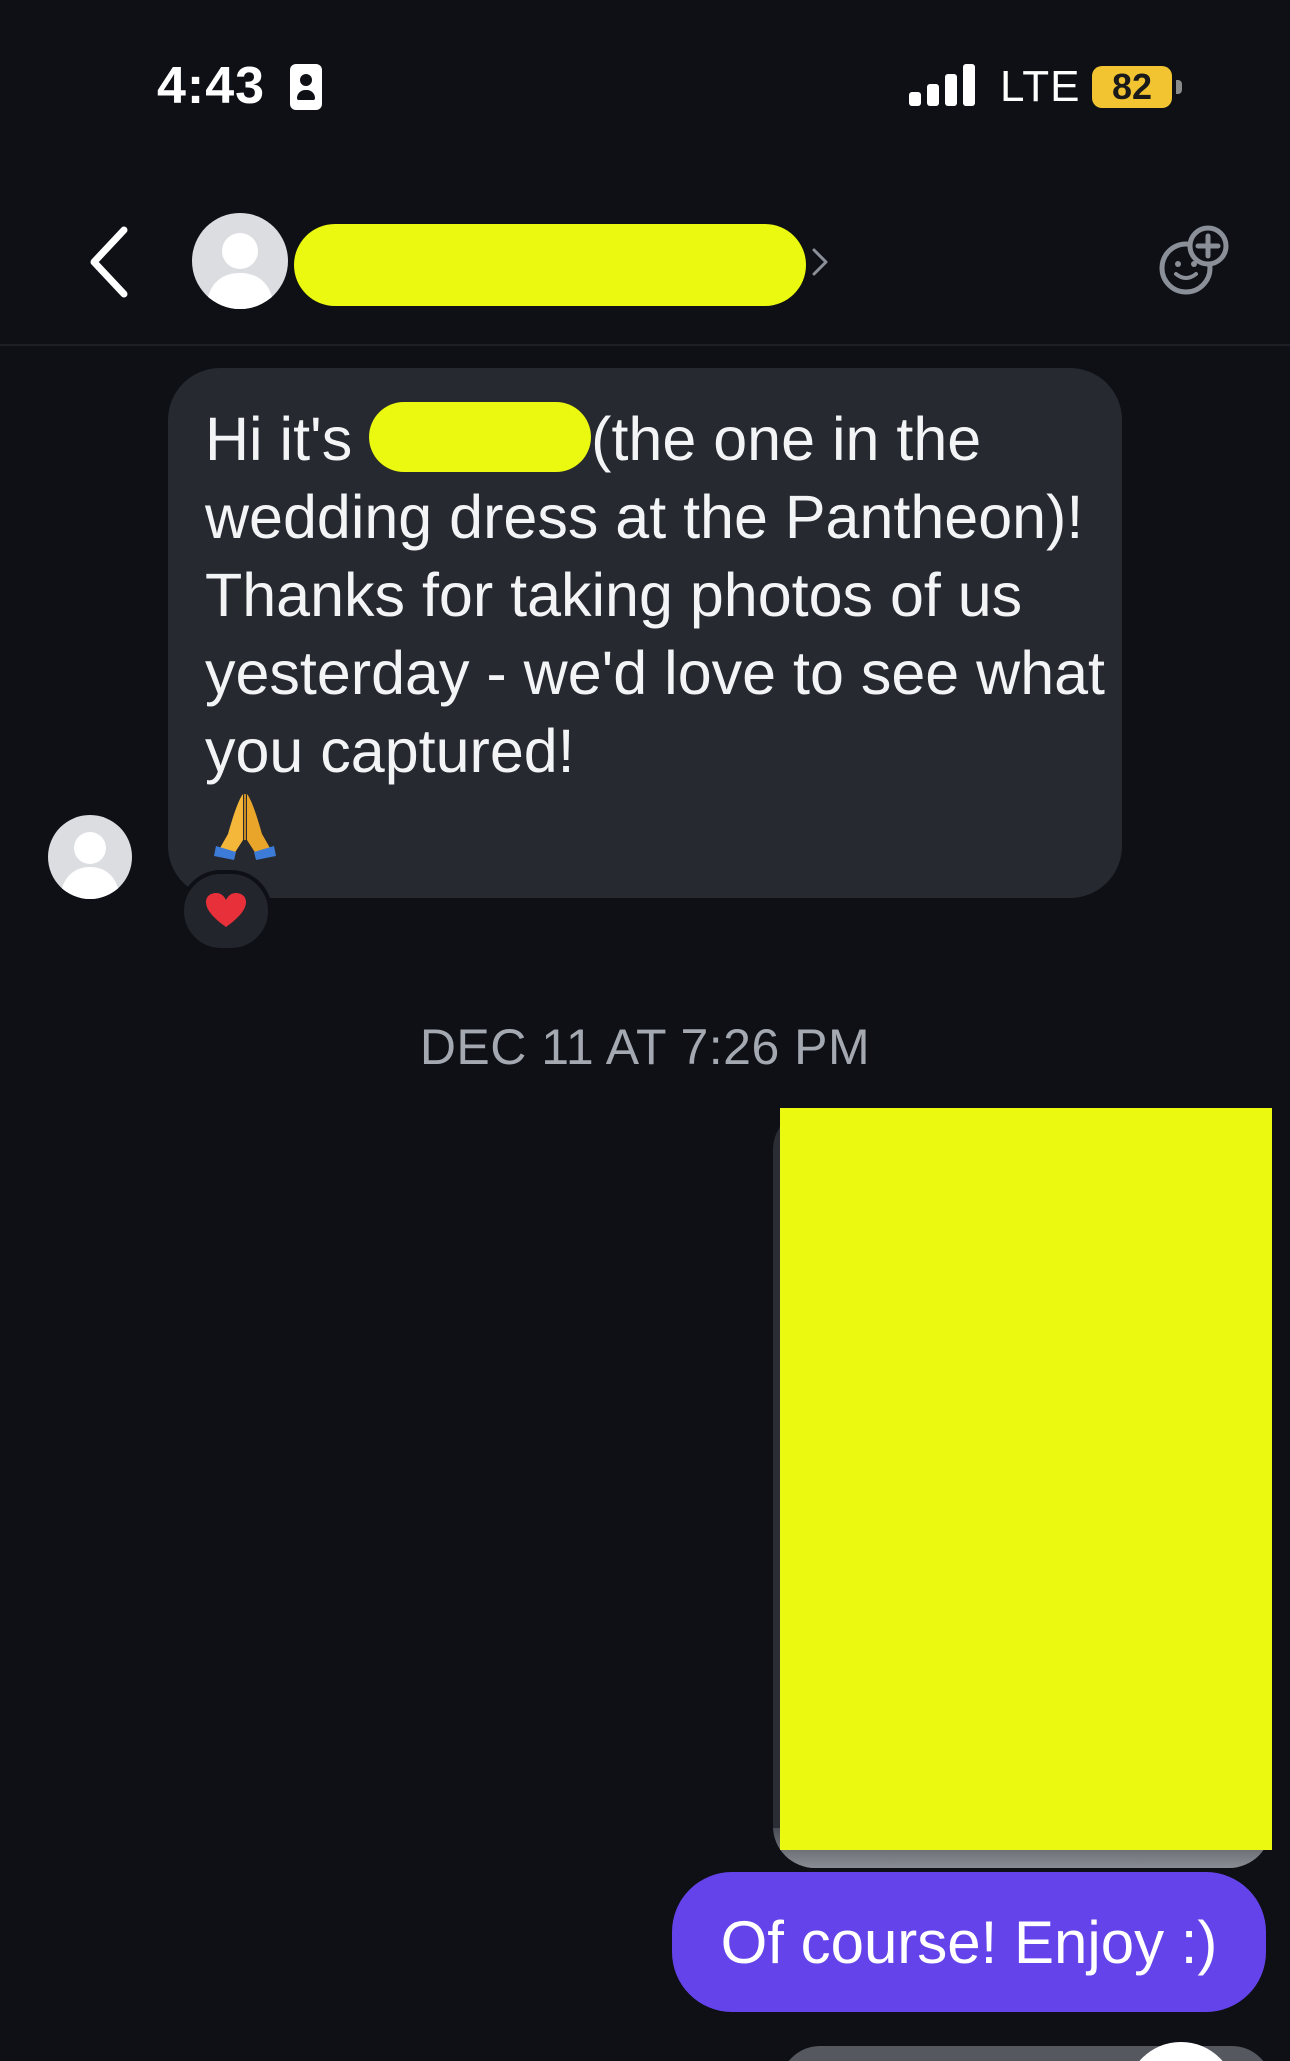 Image resolution: width=1290 pixels, height=2061 pixels. I want to click on sender-avatar, so click(90, 857).